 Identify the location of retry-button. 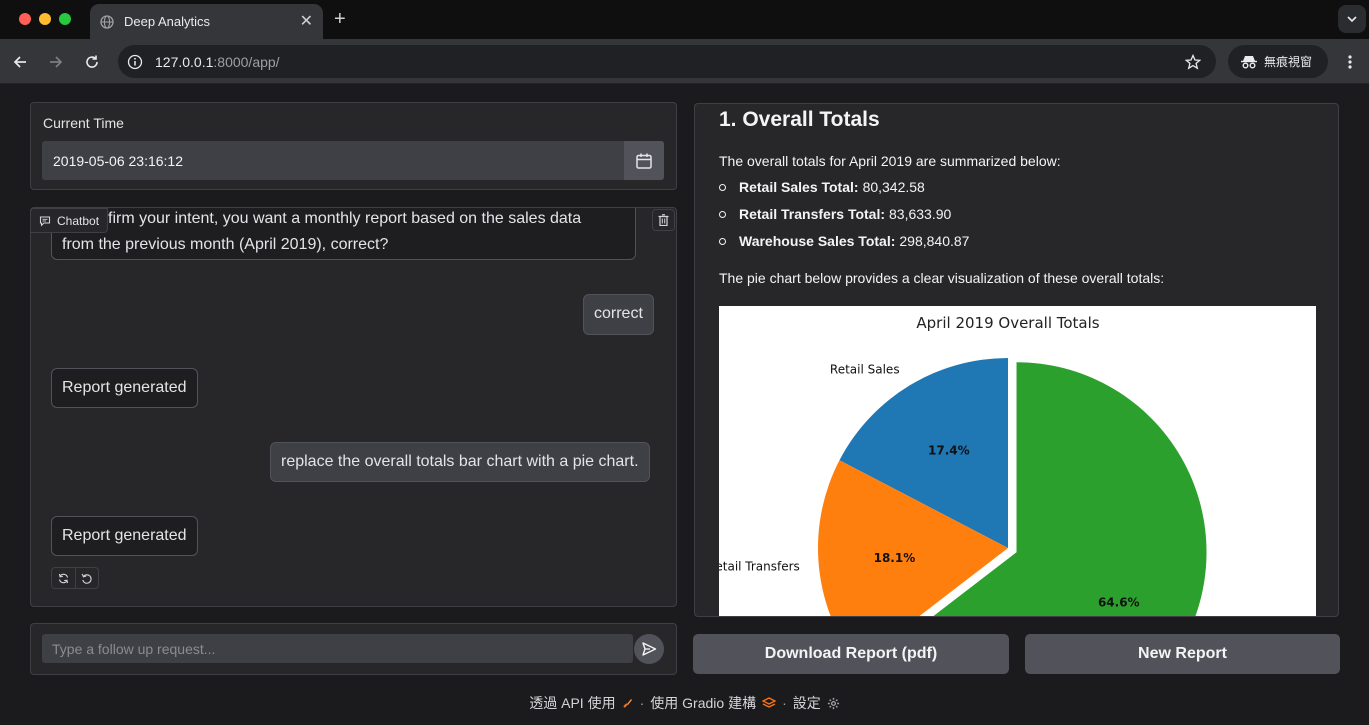
(64, 578).